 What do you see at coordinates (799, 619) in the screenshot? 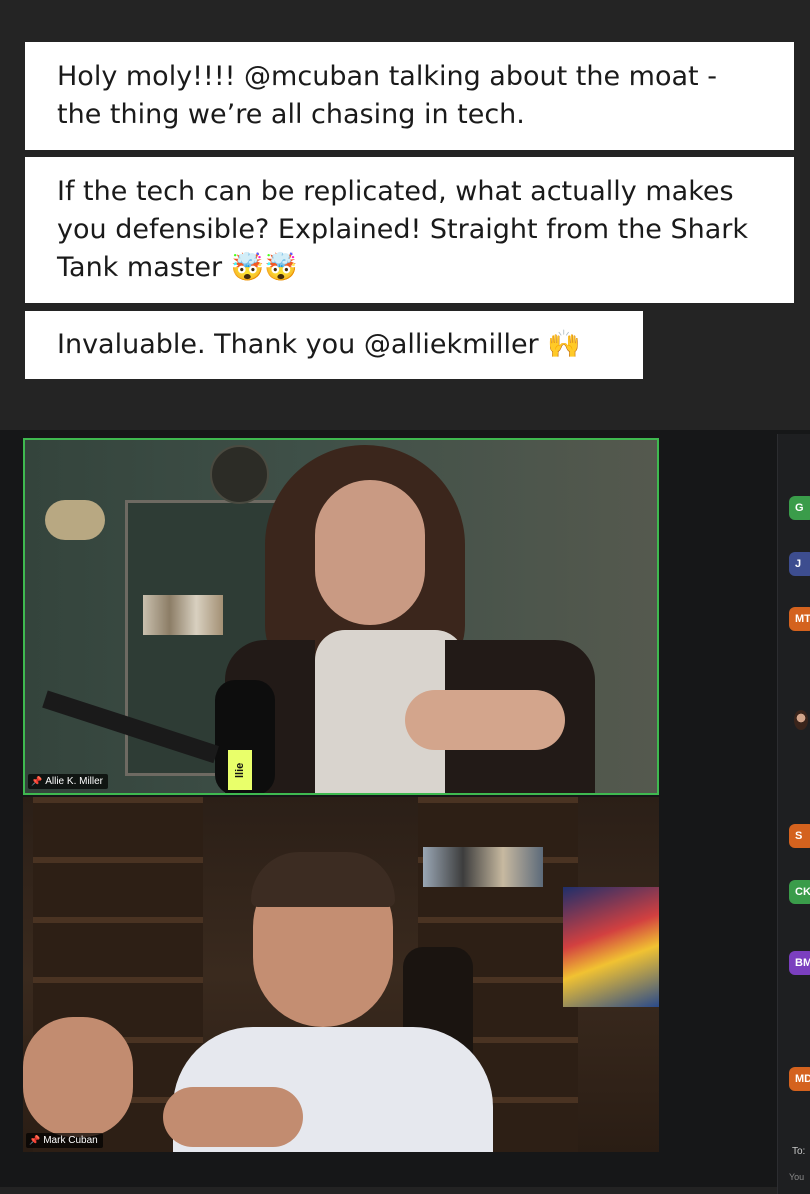
I see `participant-avatar-mt: MT` at bounding box center [799, 619].